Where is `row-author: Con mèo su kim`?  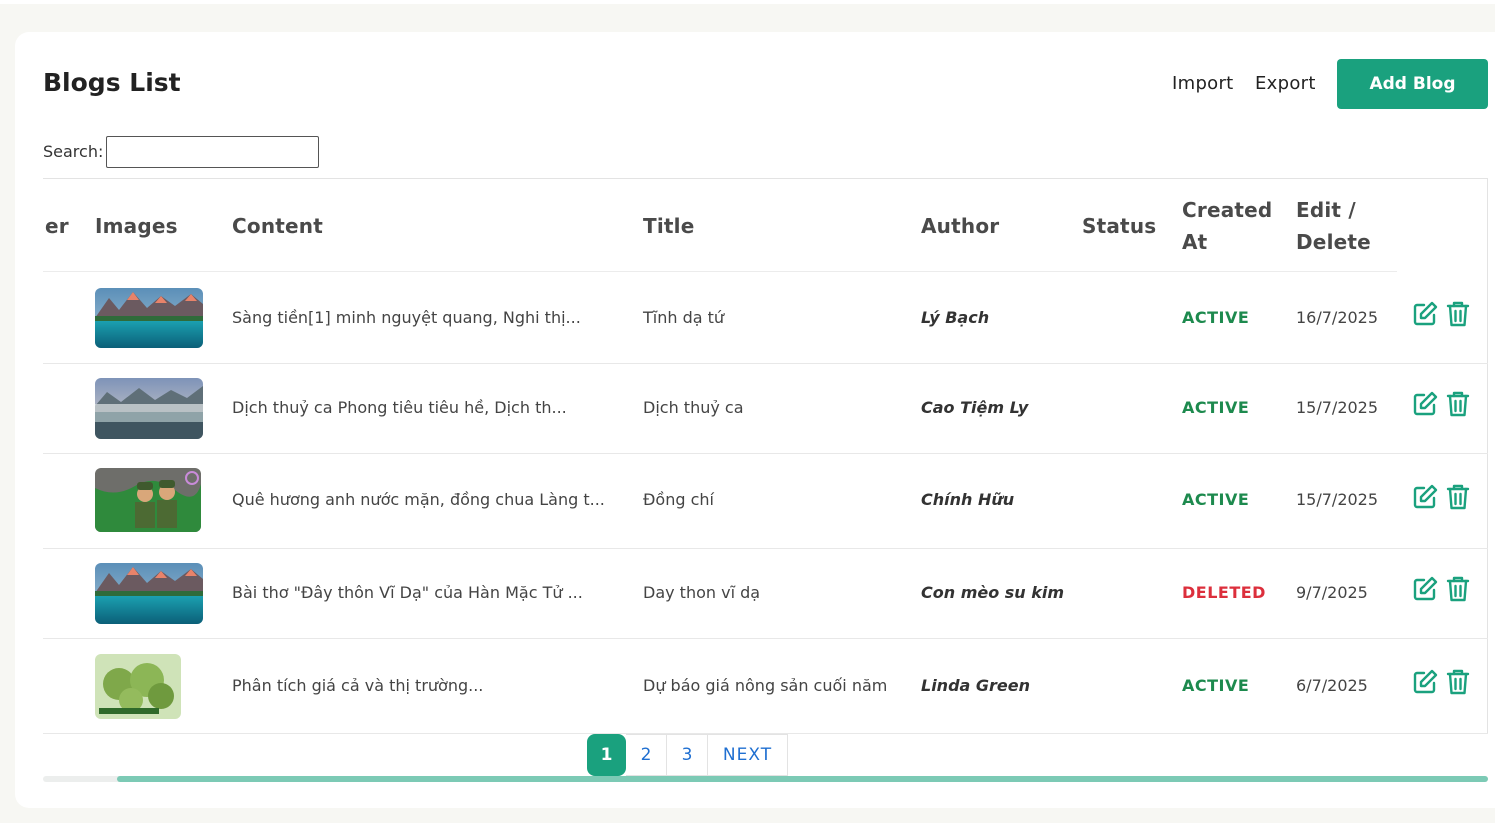
row-author: Con mèo su kim is located at coordinates (993, 592).